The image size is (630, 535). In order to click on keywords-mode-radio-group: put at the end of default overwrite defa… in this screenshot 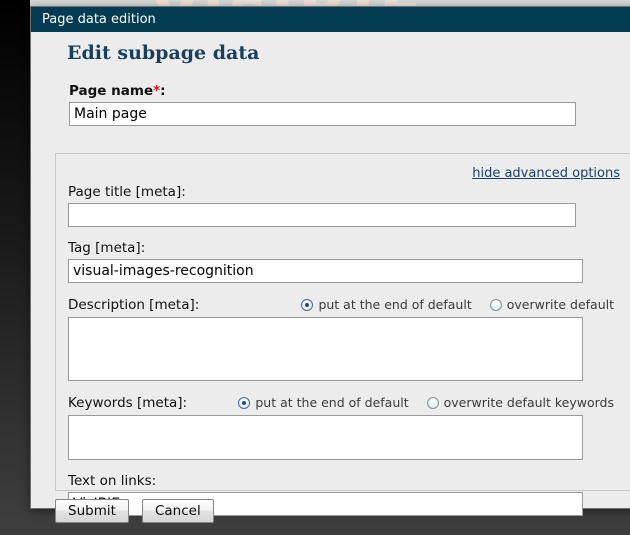, I will do `click(426, 402)`.